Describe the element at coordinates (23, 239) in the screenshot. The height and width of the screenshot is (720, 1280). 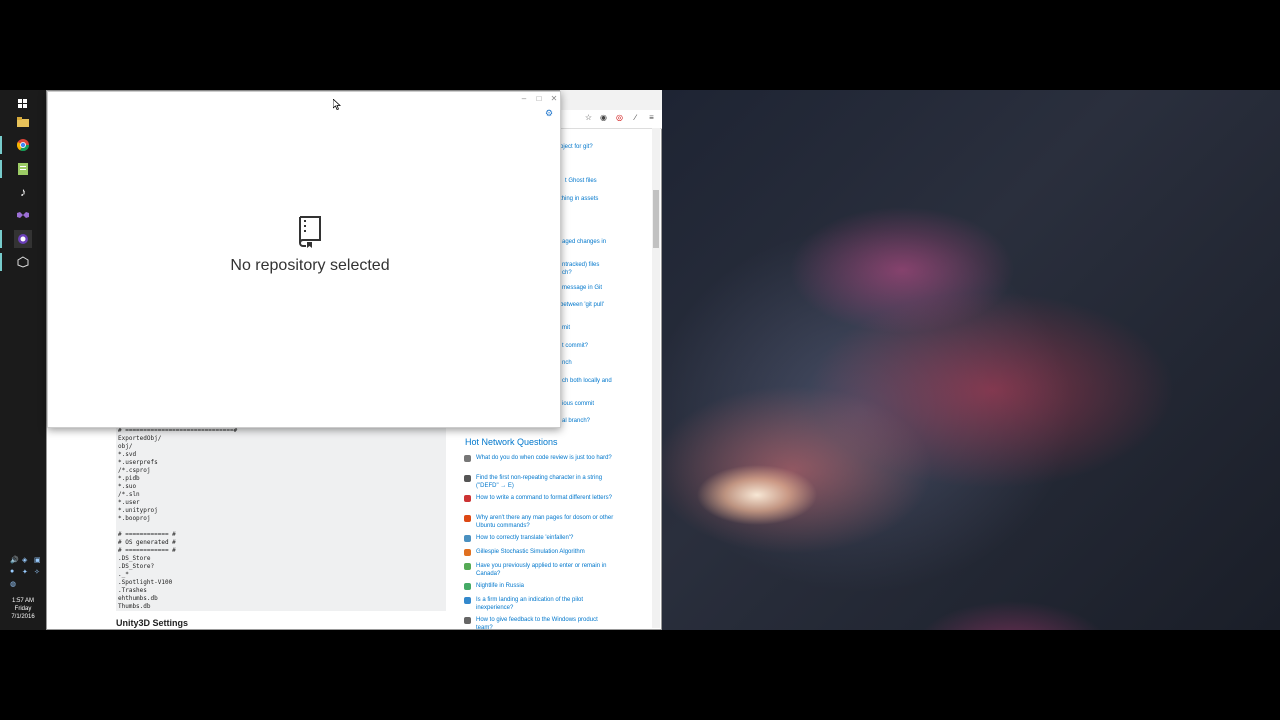
I see `github-desktop-icon` at that location.